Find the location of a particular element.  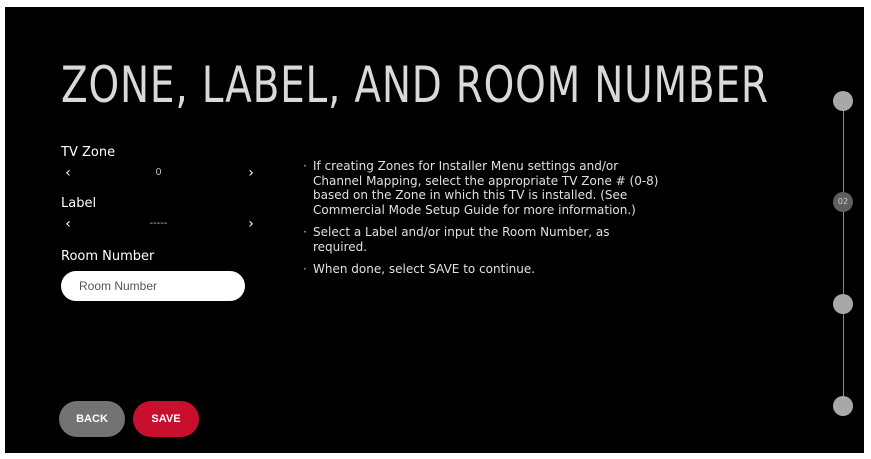

label-prev-arrow-icon: ‹ is located at coordinates (68, 225).